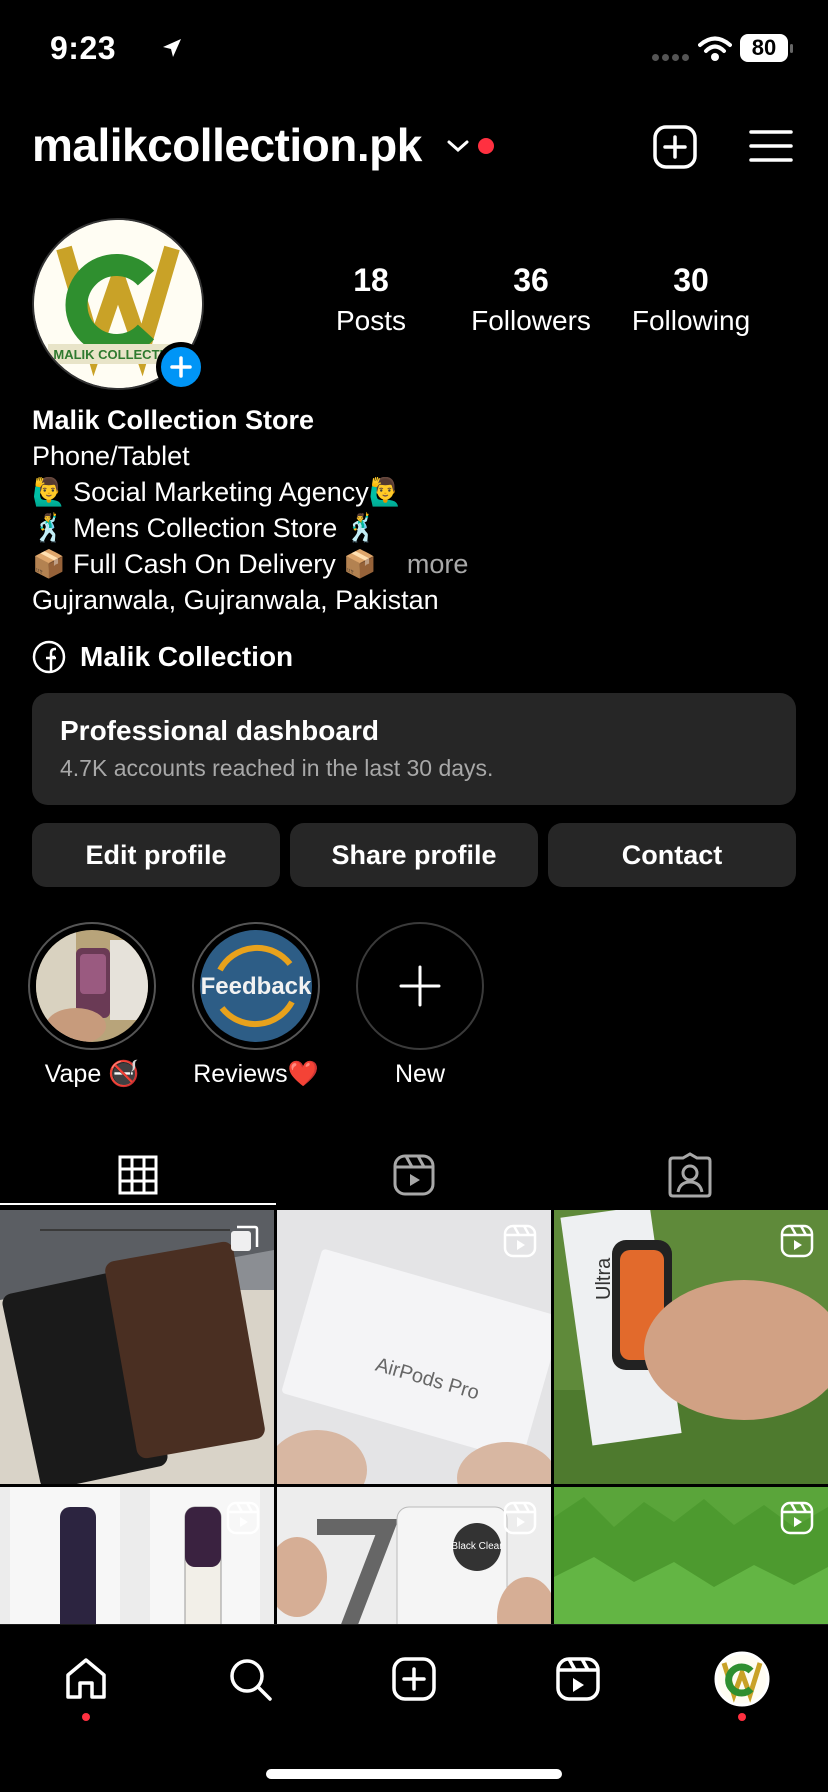 This screenshot has height=1792, width=828. Describe the element at coordinates (92, 1074) in the screenshot. I see `highlight-label: Vape 🚭` at that location.